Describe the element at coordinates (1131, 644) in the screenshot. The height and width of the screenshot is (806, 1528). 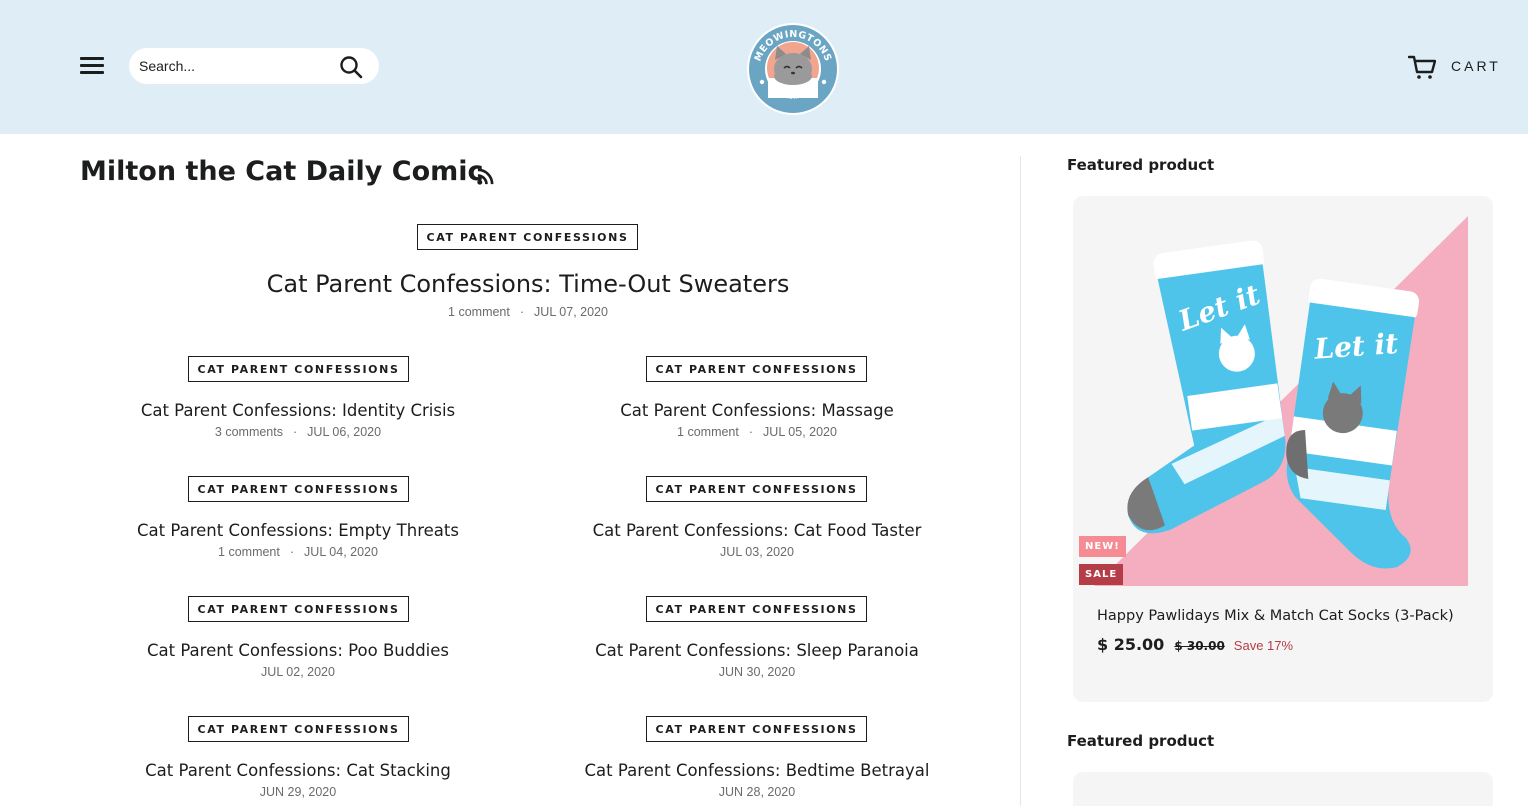
I see `product-price: $ 25.00` at that location.